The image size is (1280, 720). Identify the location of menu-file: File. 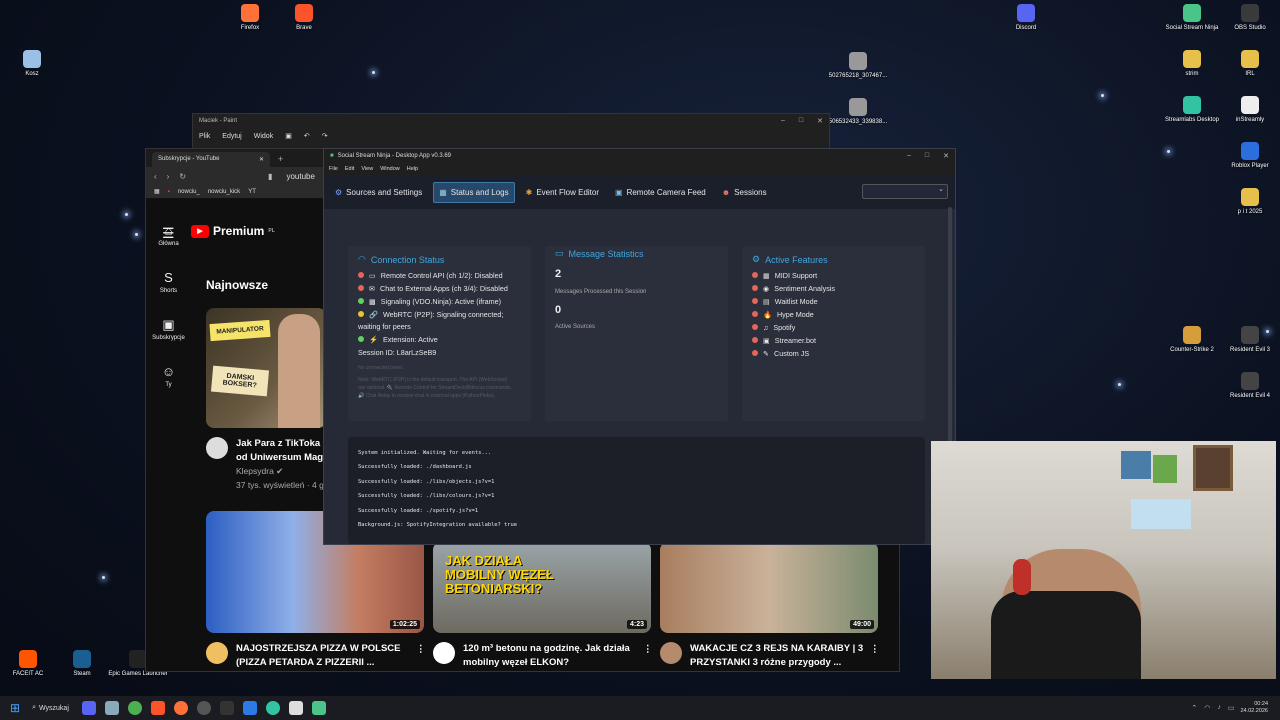
(333, 169).